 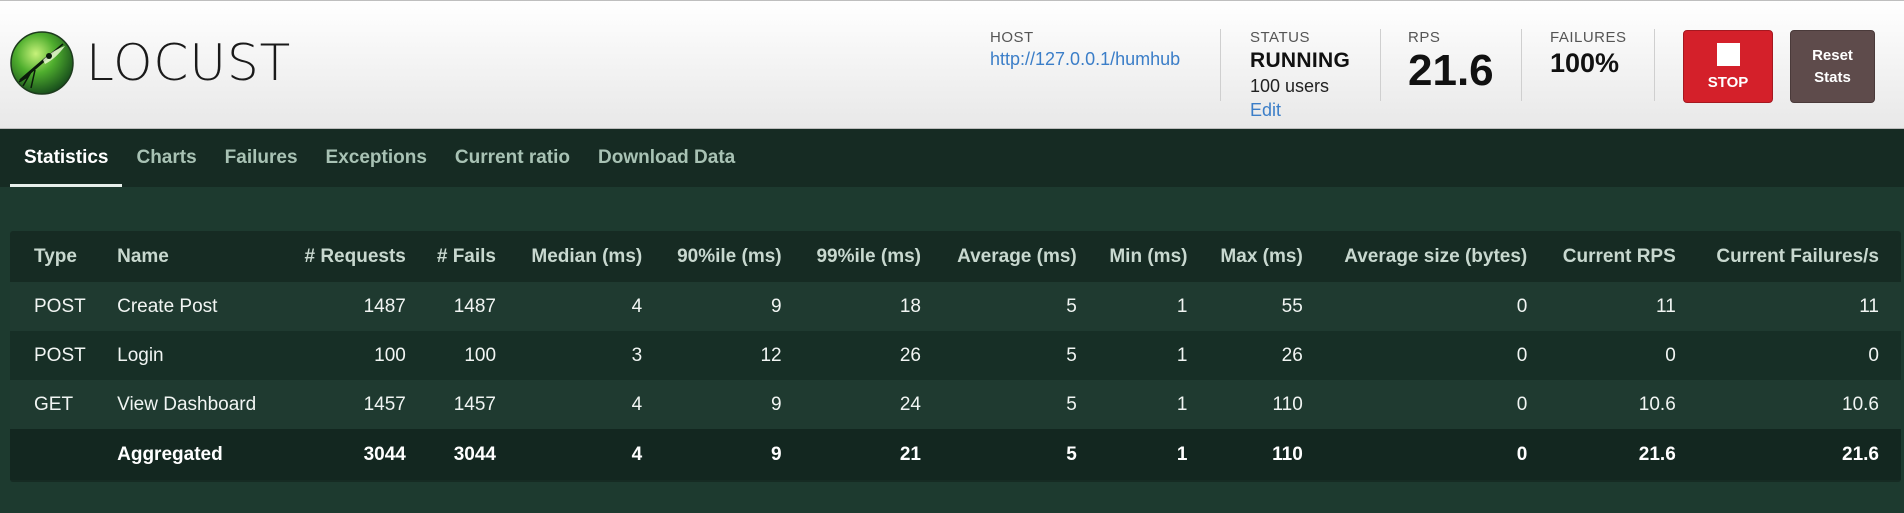 I want to click on tab-failures: Failures, so click(x=261, y=158).